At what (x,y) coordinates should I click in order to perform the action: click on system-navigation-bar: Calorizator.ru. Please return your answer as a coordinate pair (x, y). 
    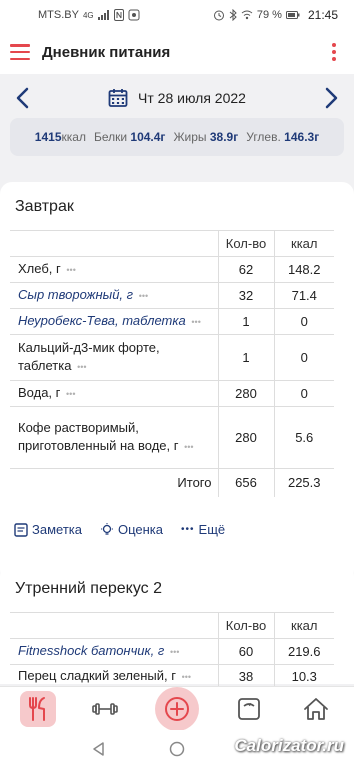
    Looking at the image, I should click on (177, 749).